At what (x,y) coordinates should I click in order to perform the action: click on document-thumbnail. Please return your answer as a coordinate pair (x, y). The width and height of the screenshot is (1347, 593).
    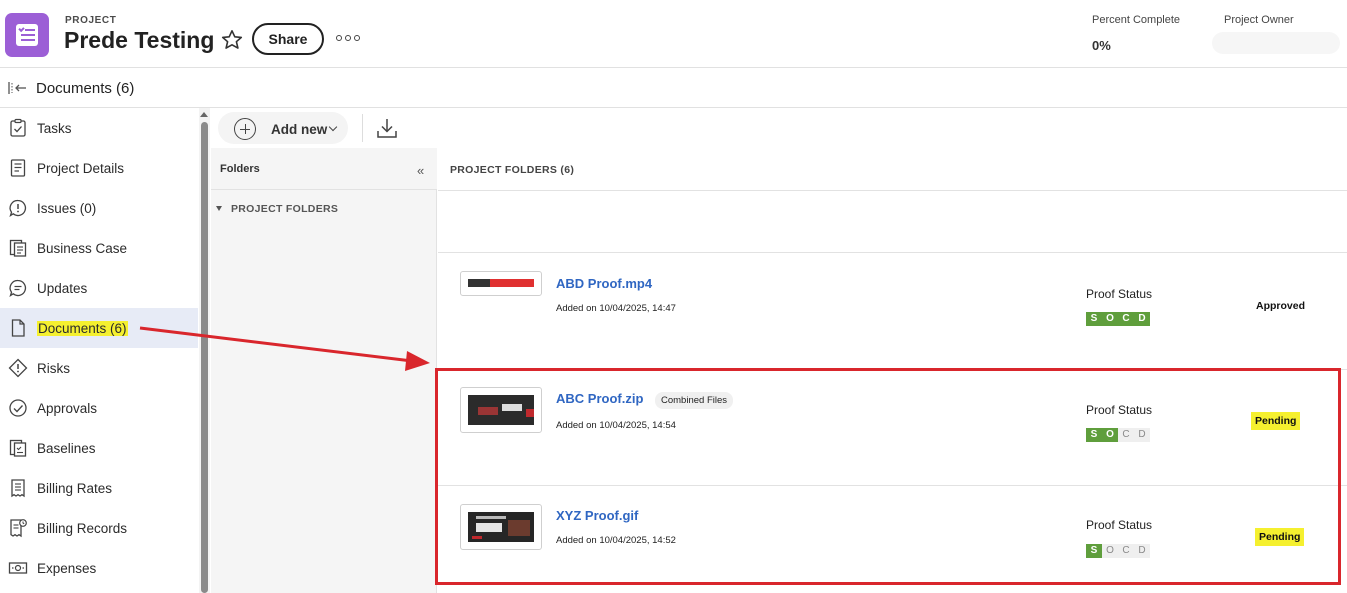
    Looking at the image, I should click on (501, 283).